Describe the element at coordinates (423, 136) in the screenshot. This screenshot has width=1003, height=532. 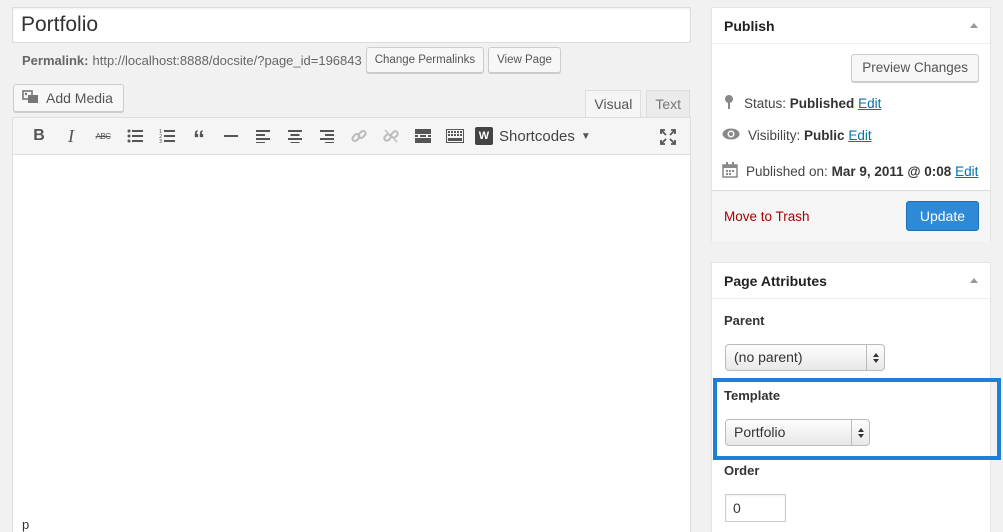
I see `read-more-icon` at that location.